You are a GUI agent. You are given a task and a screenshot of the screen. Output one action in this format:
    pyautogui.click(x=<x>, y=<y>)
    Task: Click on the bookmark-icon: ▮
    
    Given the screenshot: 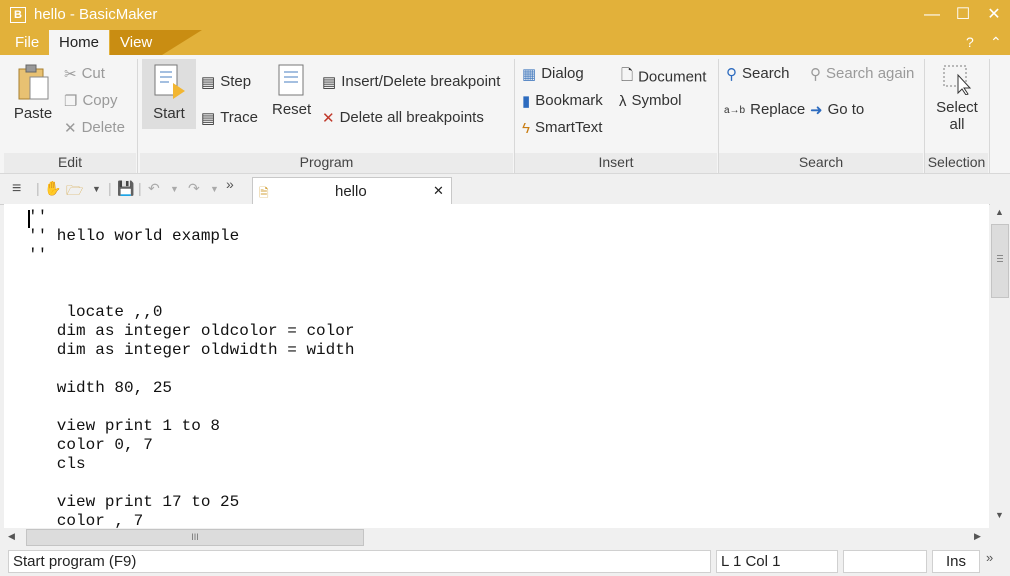 What is the action you would take?
    pyautogui.click(x=526, y=102)
    